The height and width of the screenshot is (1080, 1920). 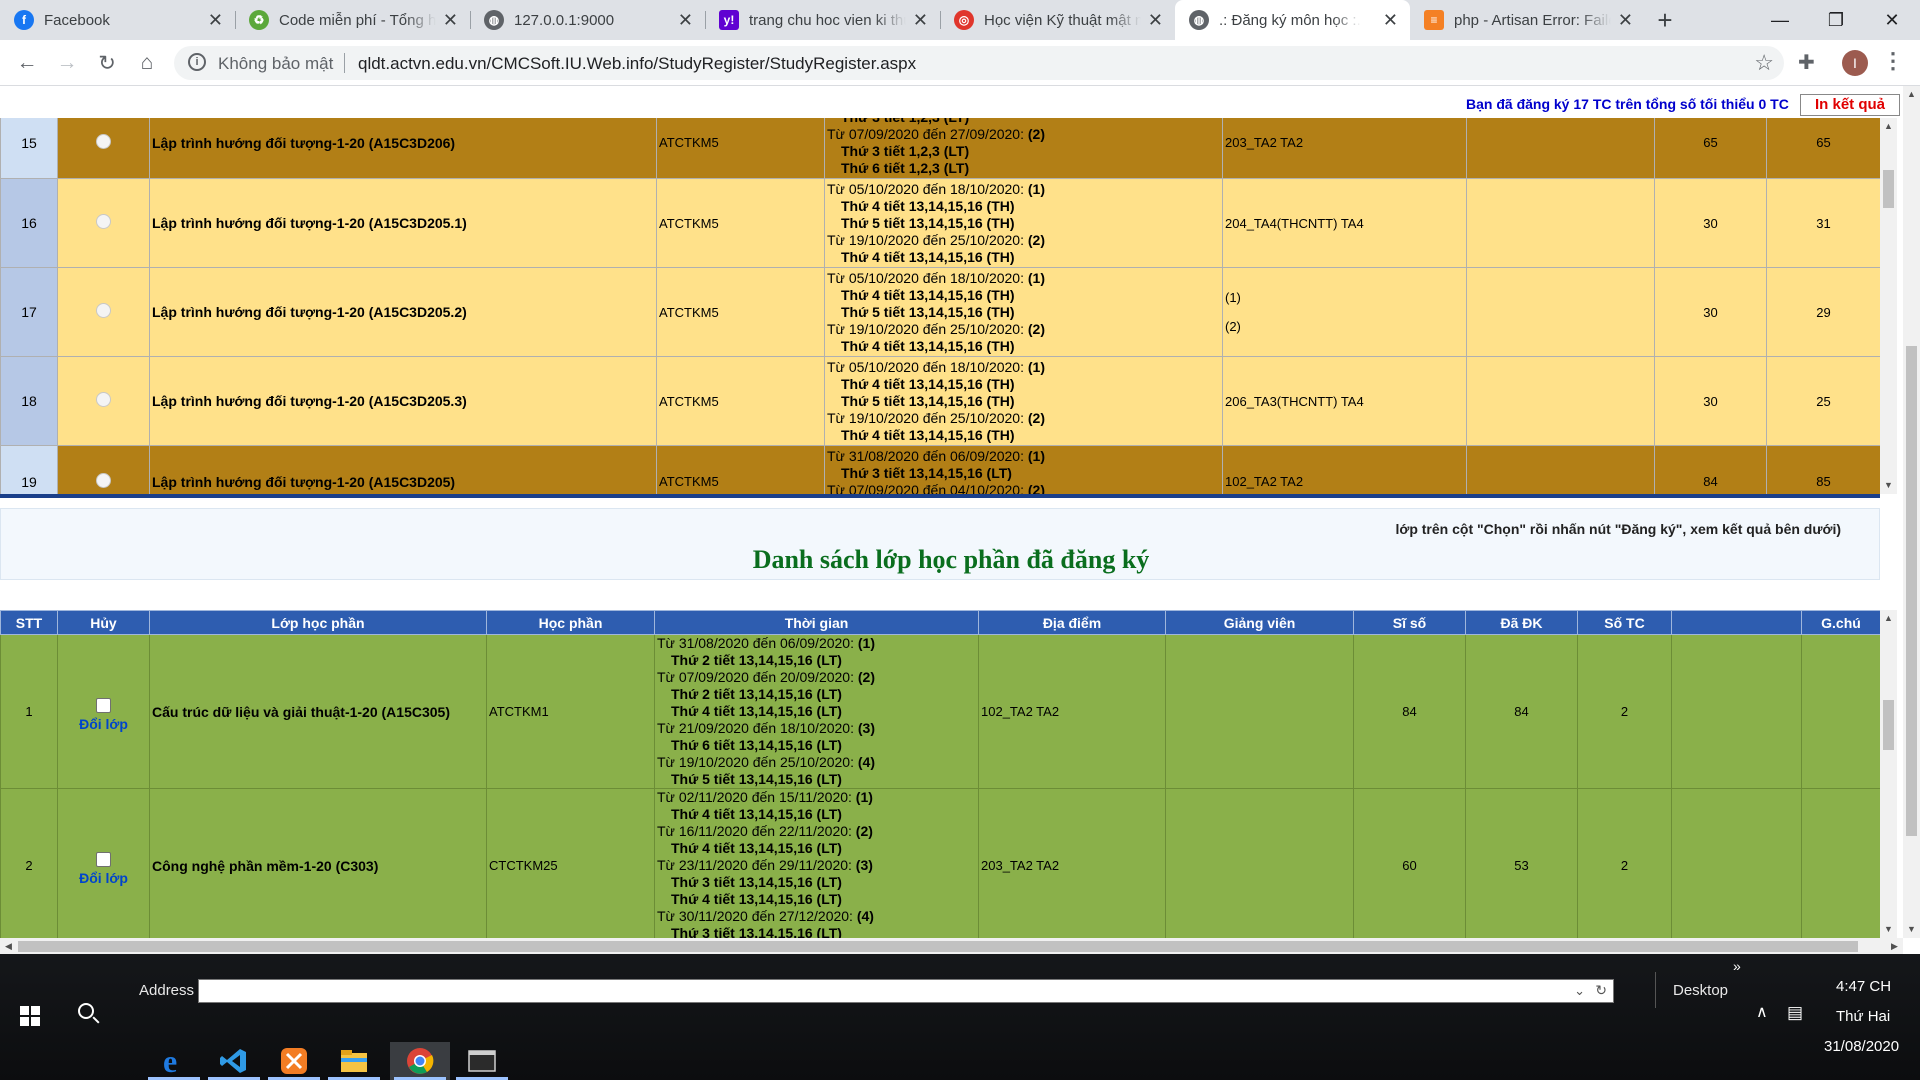 What do you see at coordinates (822, 20) in the screenshot?
I see `tab-yahoo: y! trang chu hoc vien ki thuat ✕` at bounding box center [822, 20].